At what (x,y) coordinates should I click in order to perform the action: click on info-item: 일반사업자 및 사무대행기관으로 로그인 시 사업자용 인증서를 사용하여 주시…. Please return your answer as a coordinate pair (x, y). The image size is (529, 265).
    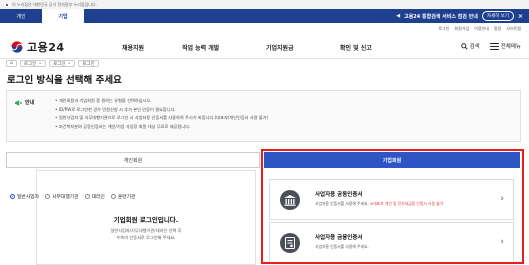
    Looking at the image, I should click on (161, 118).